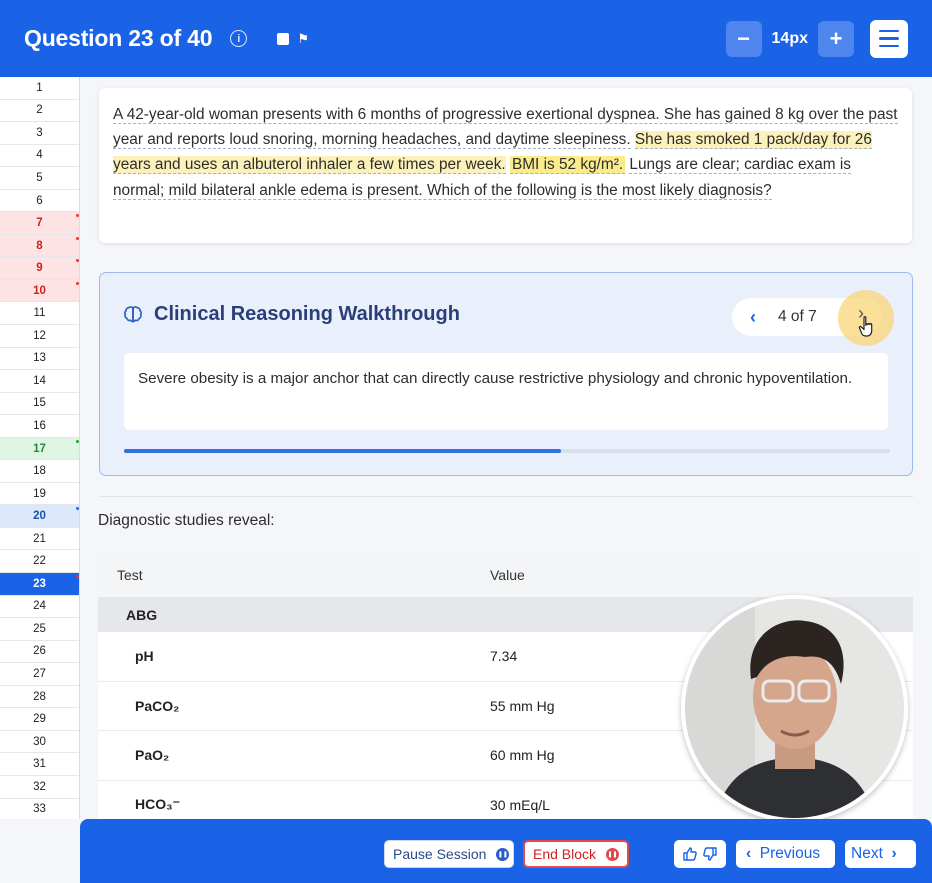  What do you see at coordinates (700, 854) in the screenshot?
I see `feedback-buttons` at bounding box center [700, 854].